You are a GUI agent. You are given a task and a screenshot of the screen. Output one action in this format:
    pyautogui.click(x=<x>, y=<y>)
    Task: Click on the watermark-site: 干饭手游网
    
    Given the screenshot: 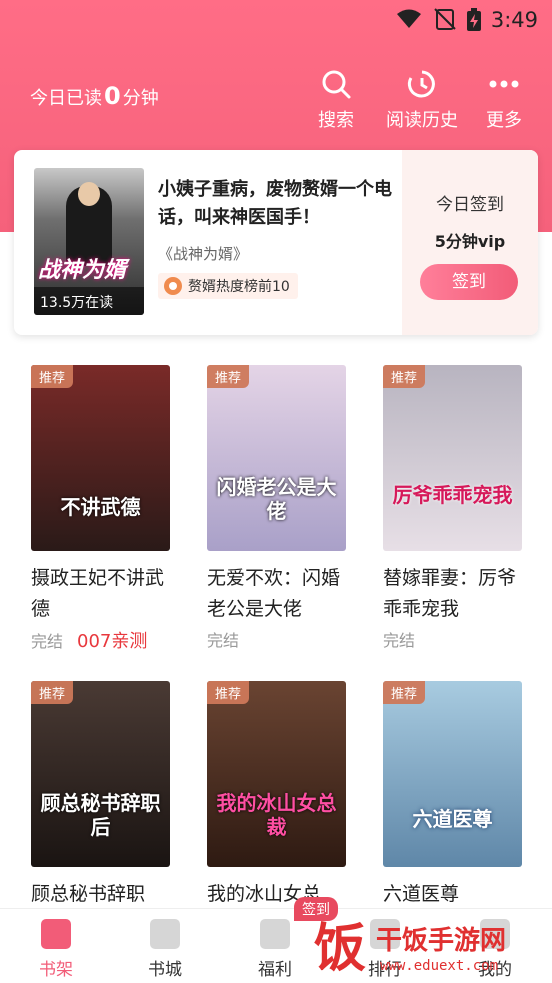 What is the action you would take?
    pyautogui.click(x=441, y=941)
    